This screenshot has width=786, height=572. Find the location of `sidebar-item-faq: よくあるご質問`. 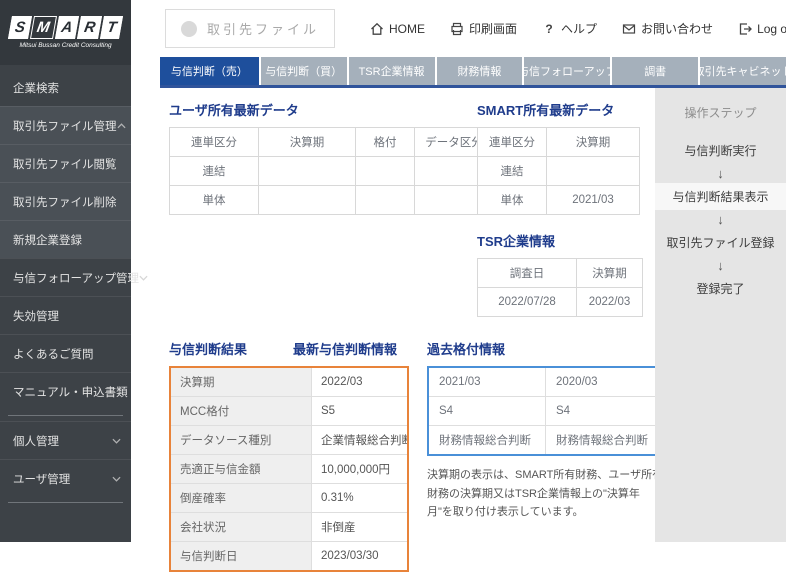

sidebar-item-faq: よくあるご質問 is located at coordinates (65, 353).